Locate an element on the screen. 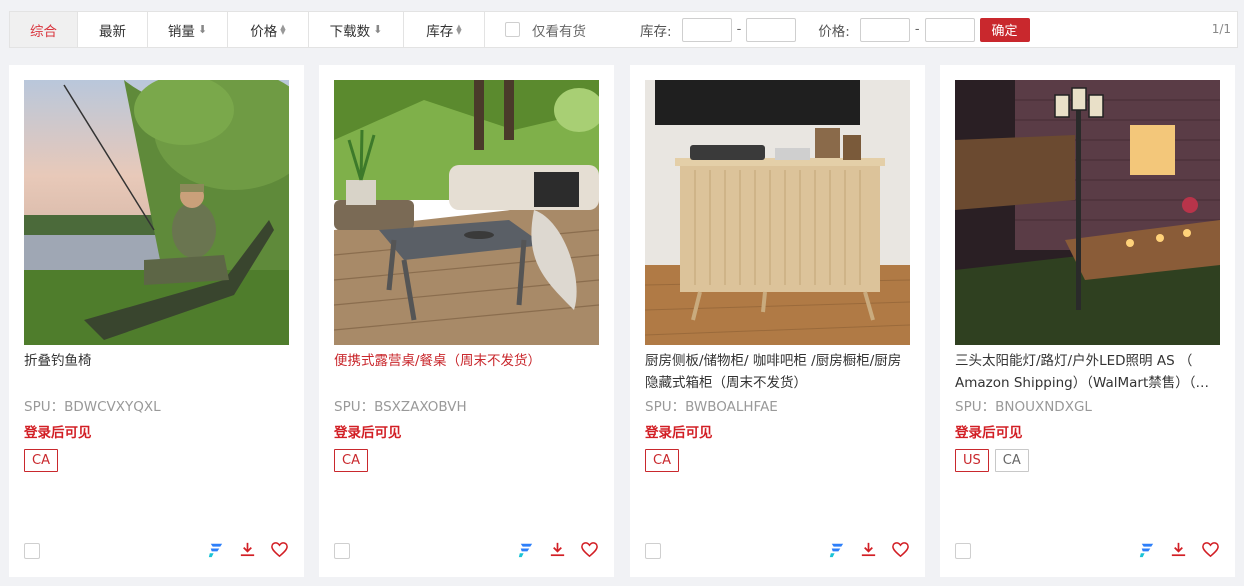 The width and height of the screenshot is (1244, 586). tab-downloads-label: 下载数 is located at coordinates (350, 31).